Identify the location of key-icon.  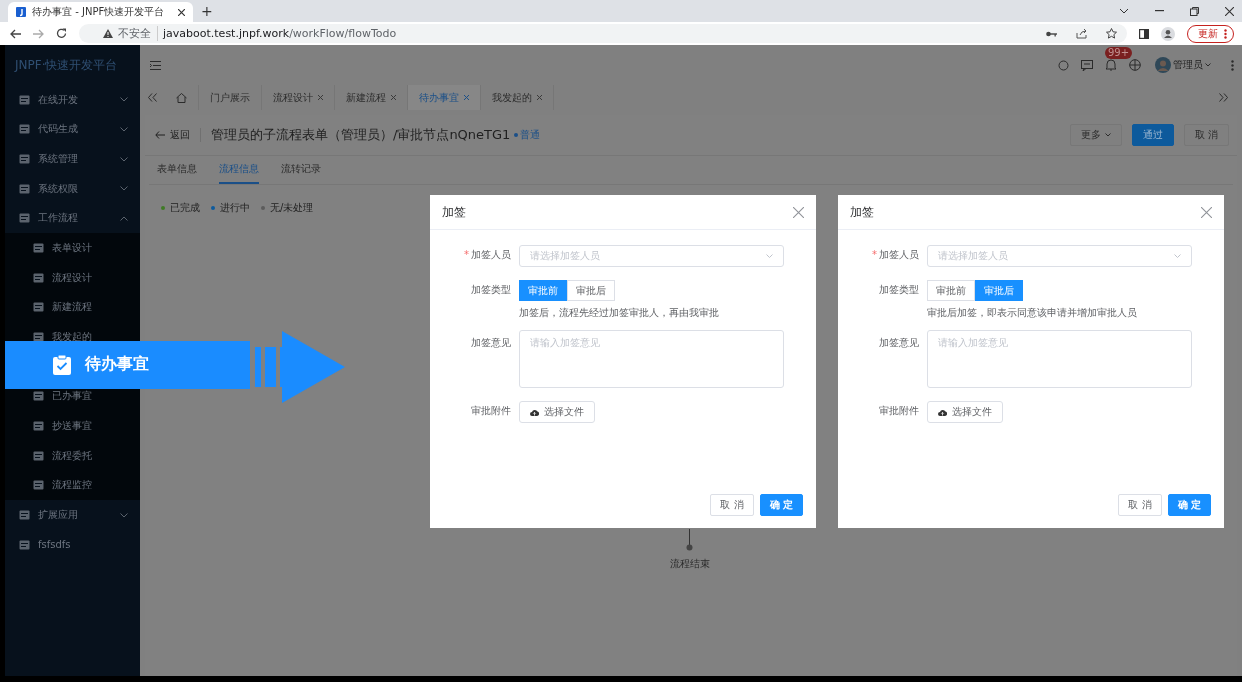
(1051, 33).